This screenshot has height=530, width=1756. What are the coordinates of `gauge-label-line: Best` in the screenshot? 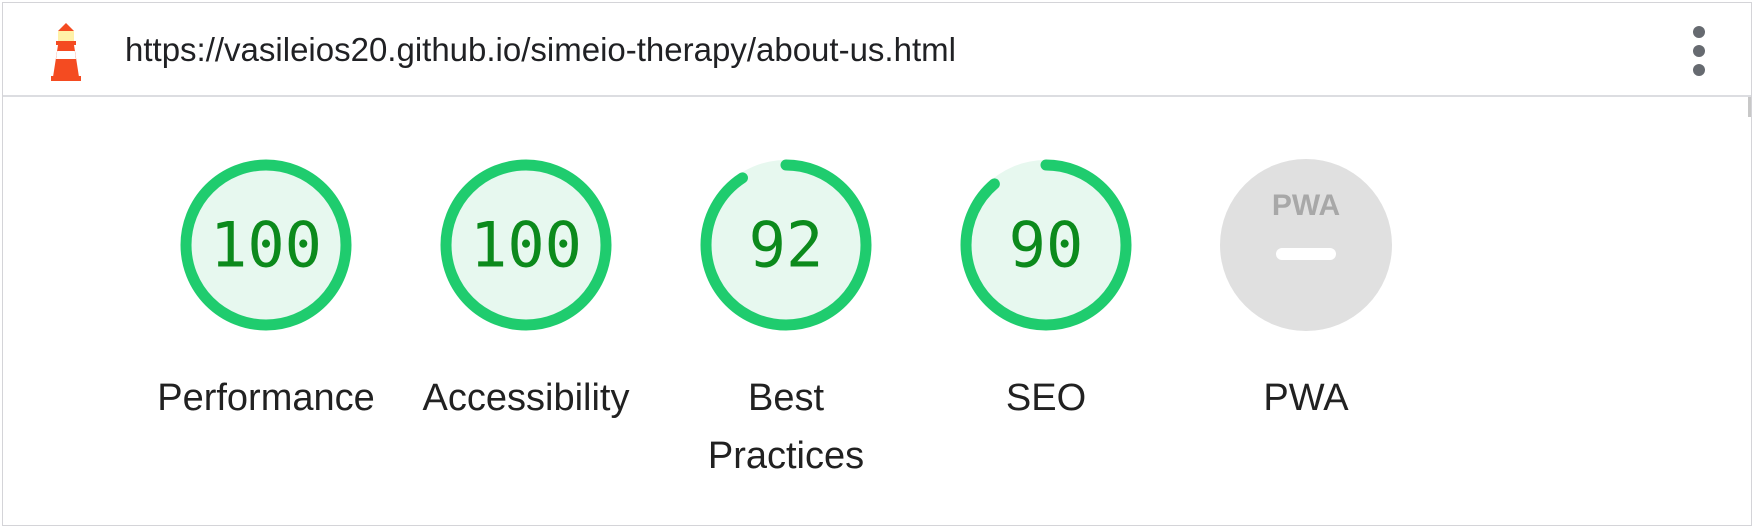 It's located at (786, 398).